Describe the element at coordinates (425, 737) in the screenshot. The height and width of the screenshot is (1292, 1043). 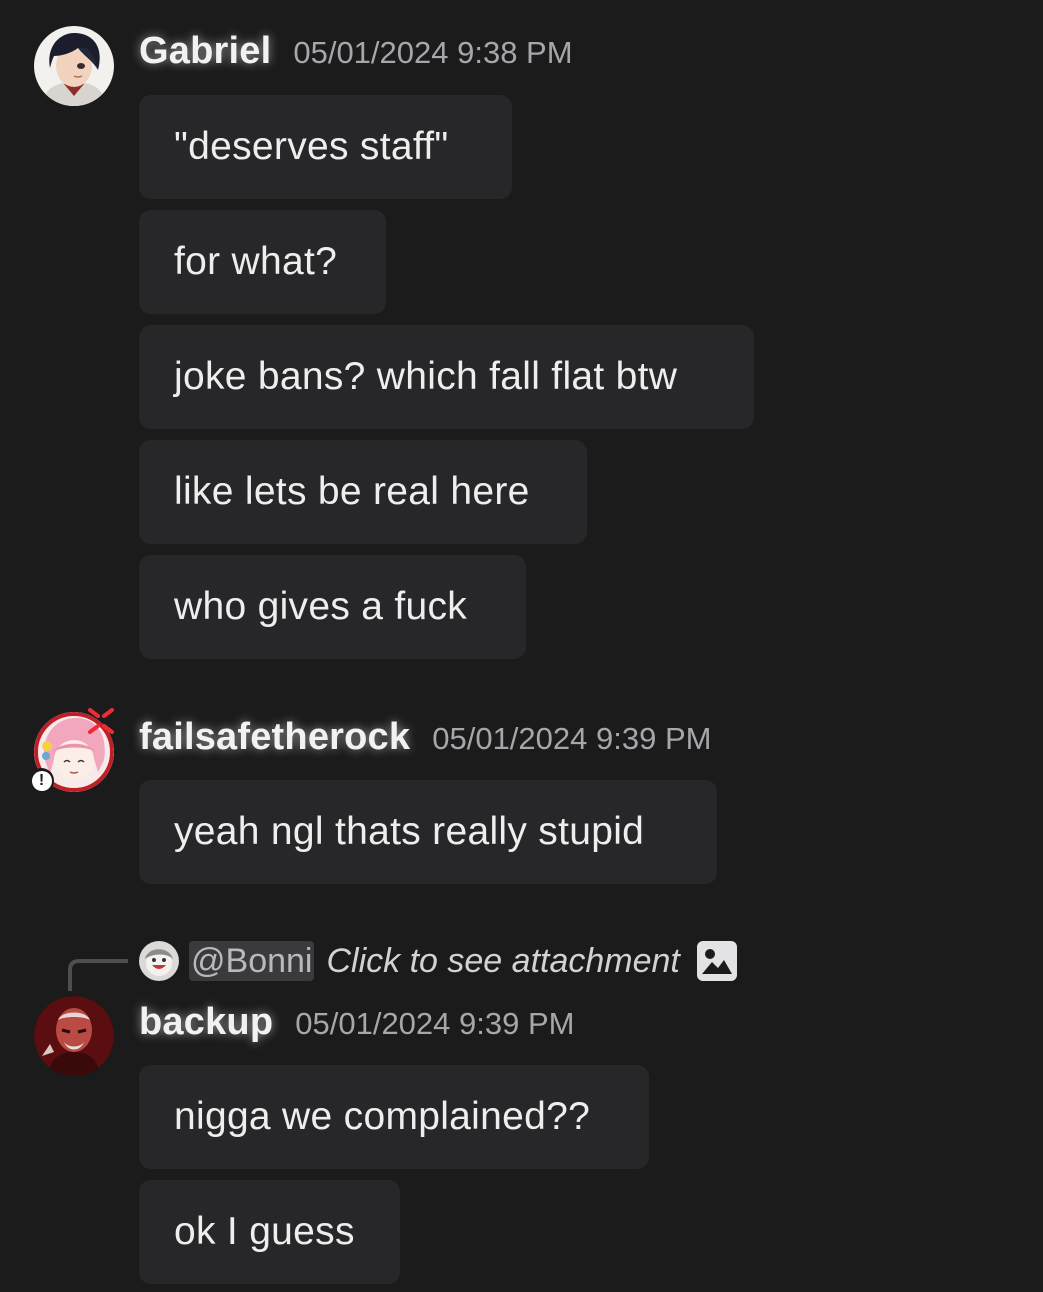
I see `message-header: failsafetherock 05/01/2024 9:39 PM` at that location.